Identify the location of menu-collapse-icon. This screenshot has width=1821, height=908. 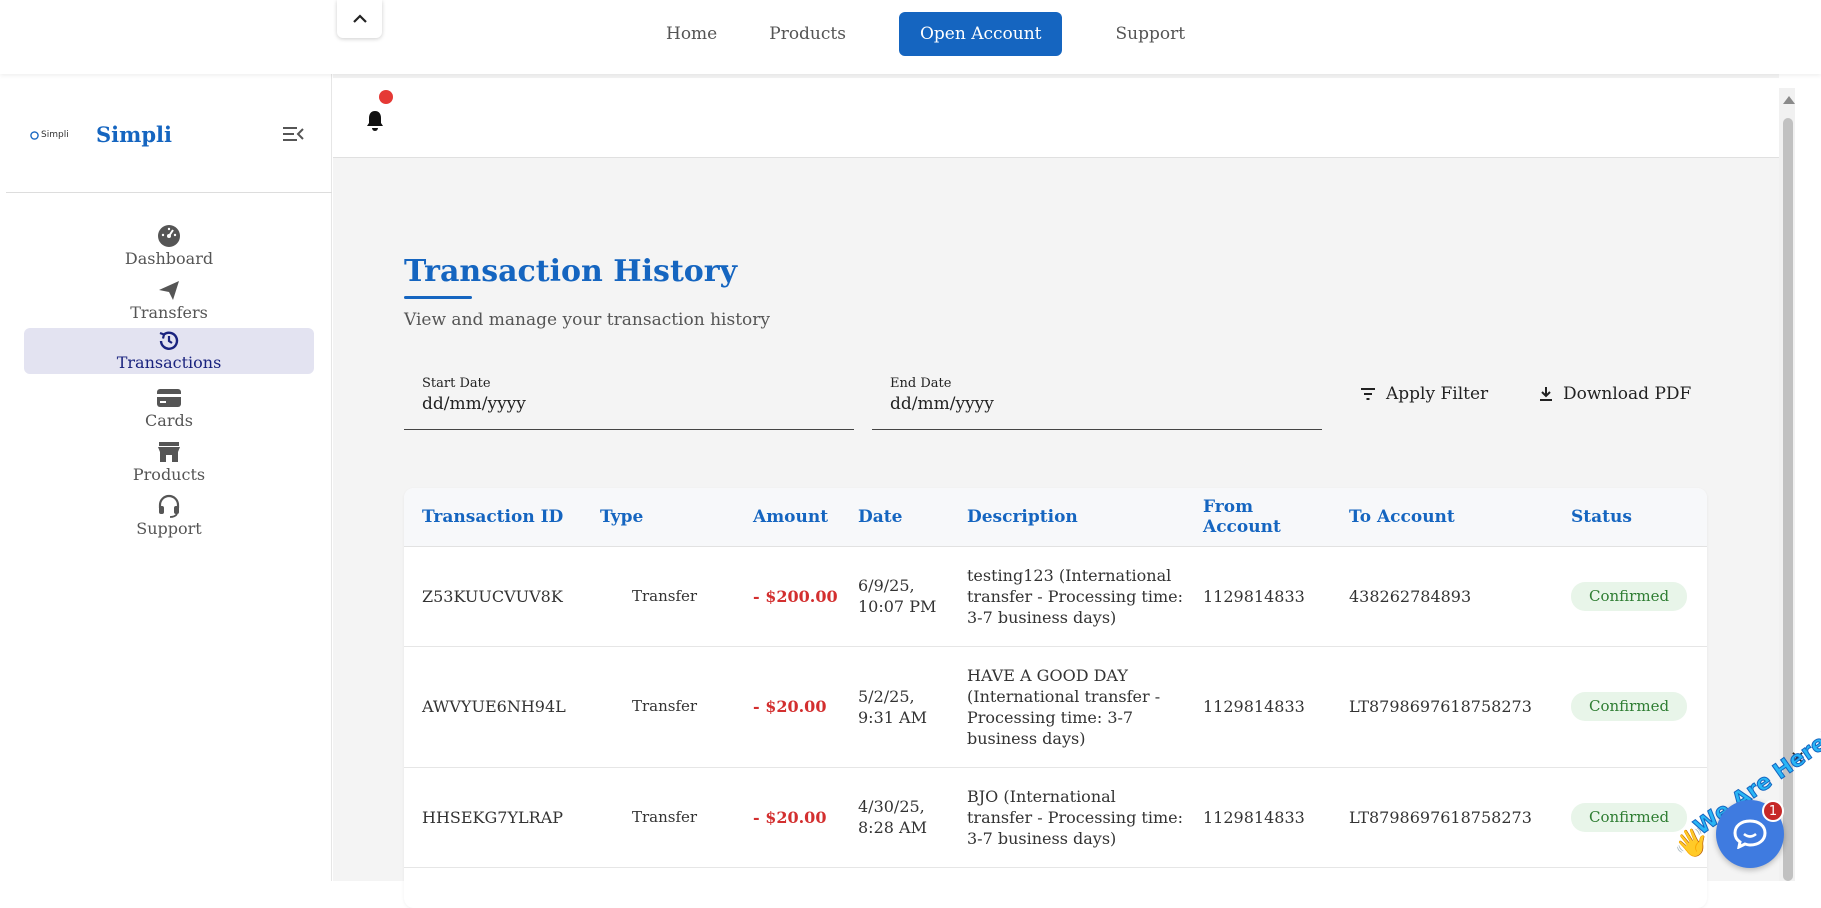
(293, 134).